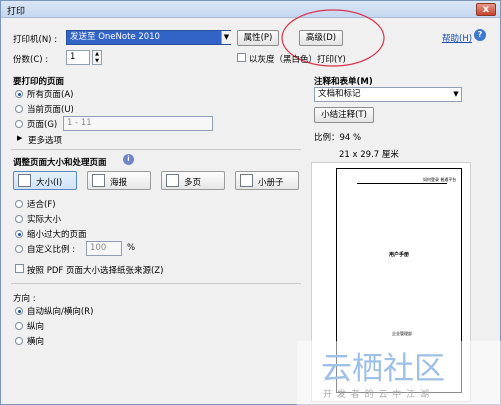 The height and width of the screenshot is (405, 501). I want to click on orientation-title: 方向 :, so click(24, 299).